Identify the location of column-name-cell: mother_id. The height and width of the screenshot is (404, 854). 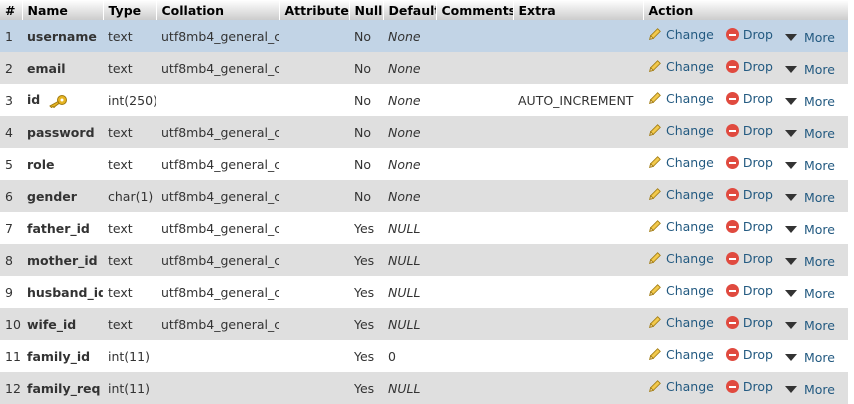
(62, 260).